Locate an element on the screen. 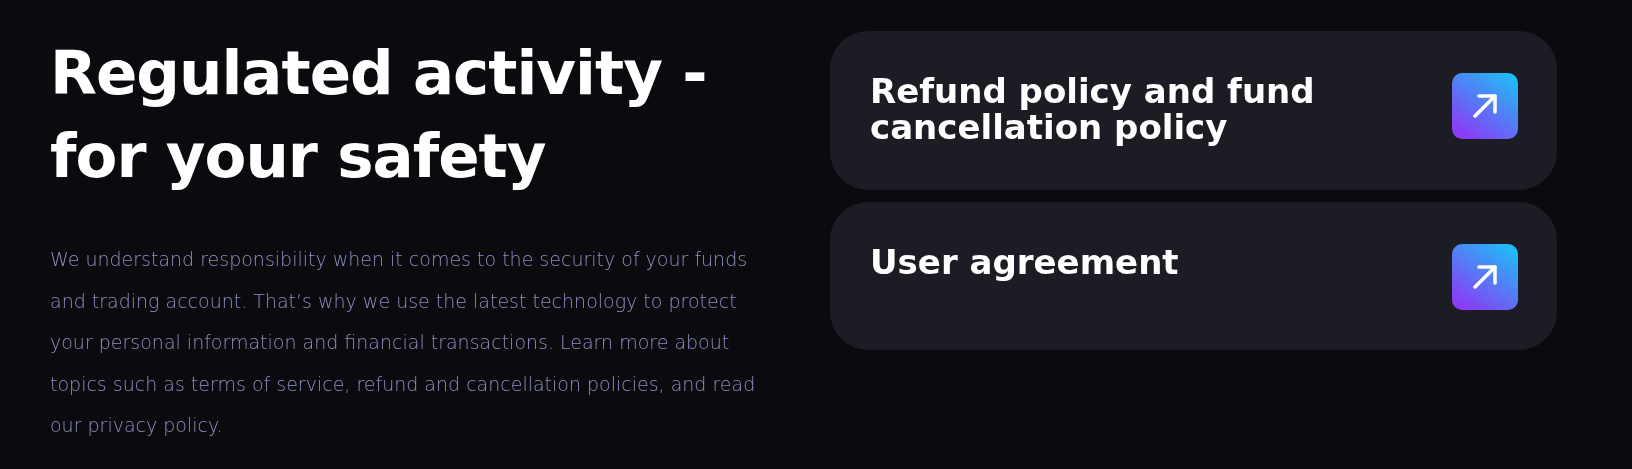 The height and width of the screenshot is (469, 1632). card-title: Refund policy and fund cancellation policy is located at coordinates (1093, 109).